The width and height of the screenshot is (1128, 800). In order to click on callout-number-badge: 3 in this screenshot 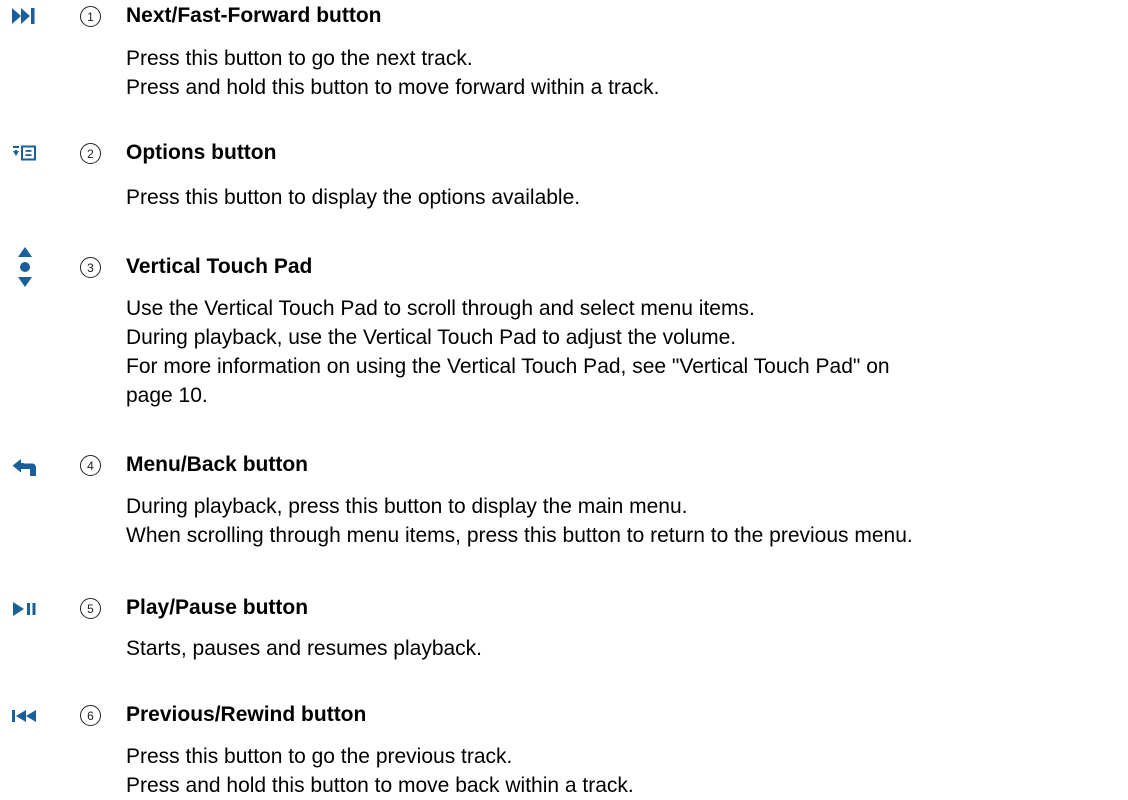, I will do `click(90, 267)`.